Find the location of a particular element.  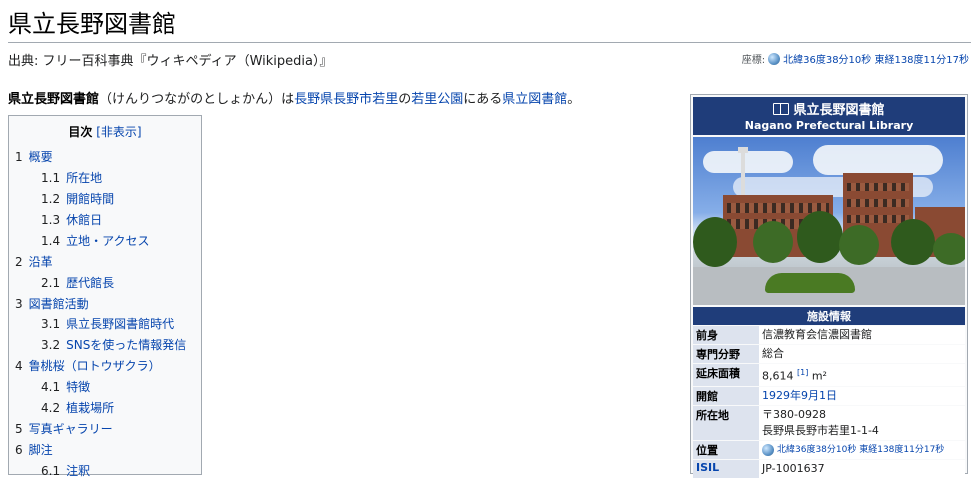

library-photo is located at coordinates (829, 221).